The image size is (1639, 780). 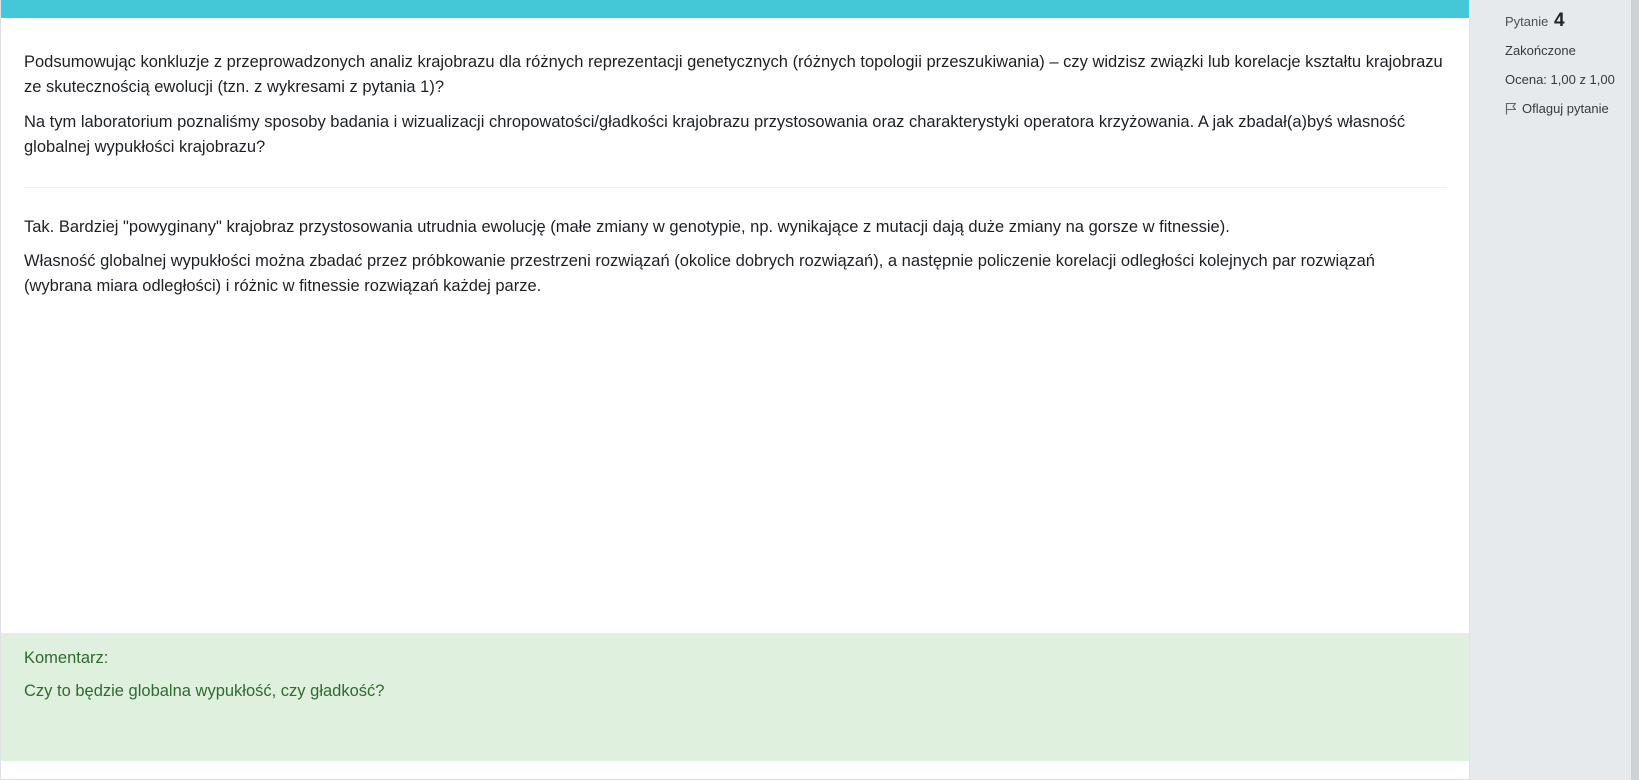 I want to click on question-number: Pytanie 4, so click(x=1535, y=21).